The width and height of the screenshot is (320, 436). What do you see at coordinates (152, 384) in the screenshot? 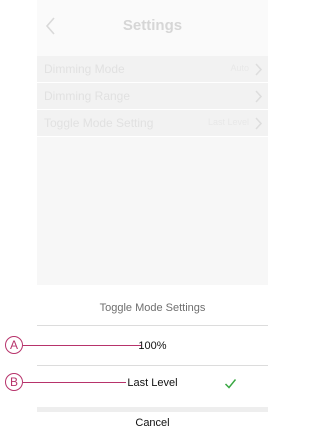
I see `option-last-level: Last Level` at bounding box center [152, 384].